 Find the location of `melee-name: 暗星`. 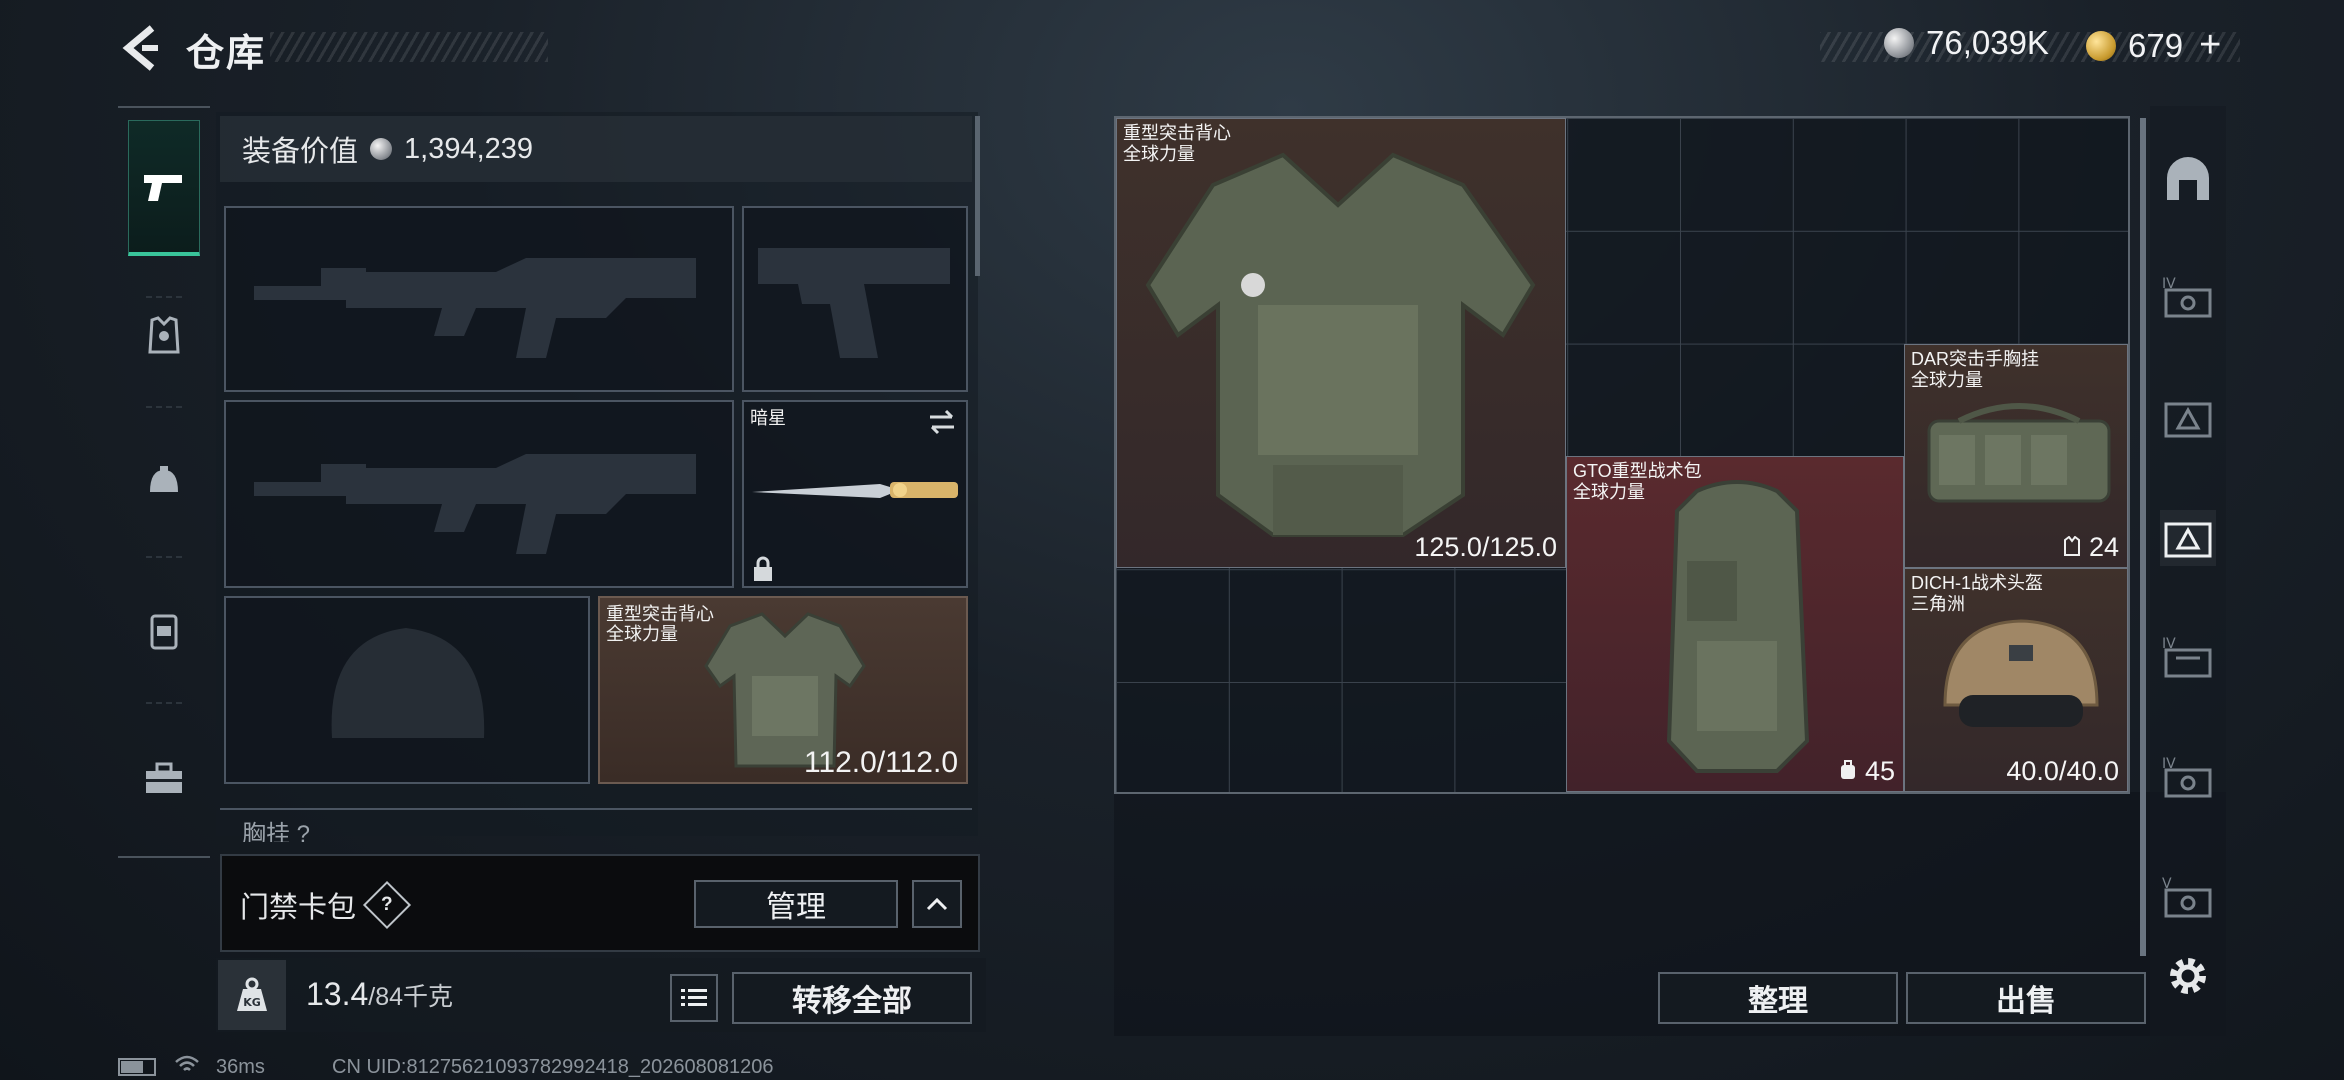

melee-name: 暗星 is located at coordinates (768, 418).